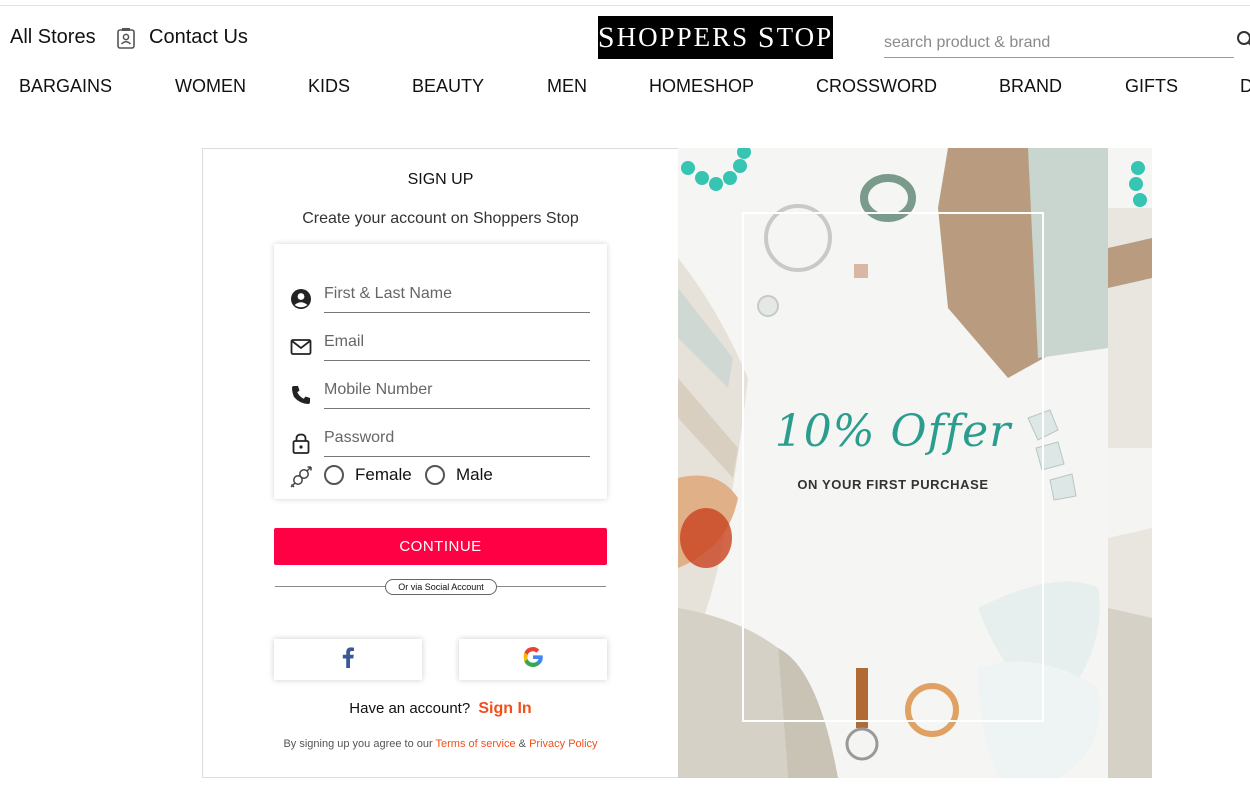 The height and width of the screenshot is (795, 1250). Describe the element at coordinates (410, 708) in the screenshot. I see `have-account-text: Have an account?` at that location.